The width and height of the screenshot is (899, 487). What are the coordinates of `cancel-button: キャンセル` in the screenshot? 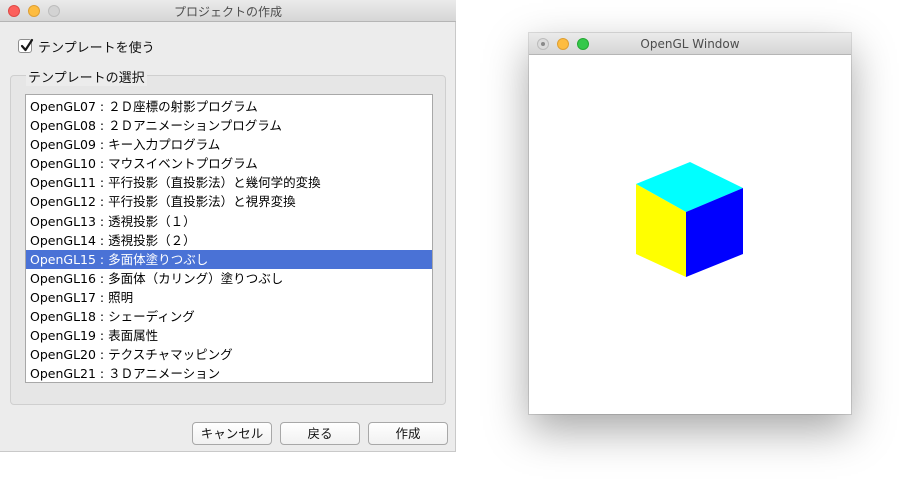 It's located at (232, 433).